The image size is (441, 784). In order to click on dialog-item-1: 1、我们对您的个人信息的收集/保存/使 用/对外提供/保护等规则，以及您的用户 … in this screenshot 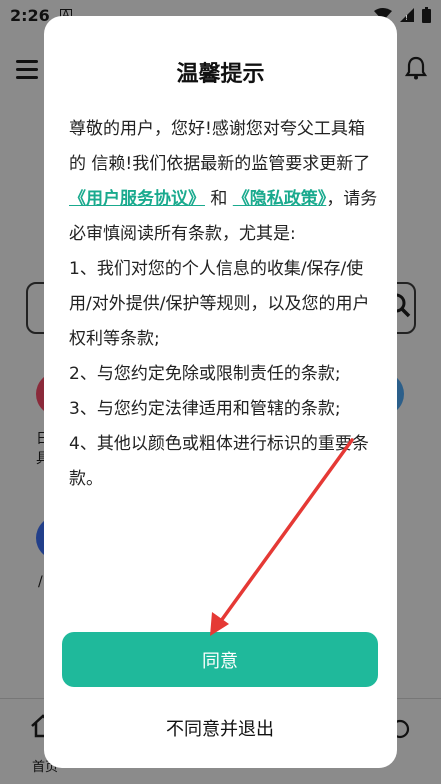, I will do `click(219, 304)`.